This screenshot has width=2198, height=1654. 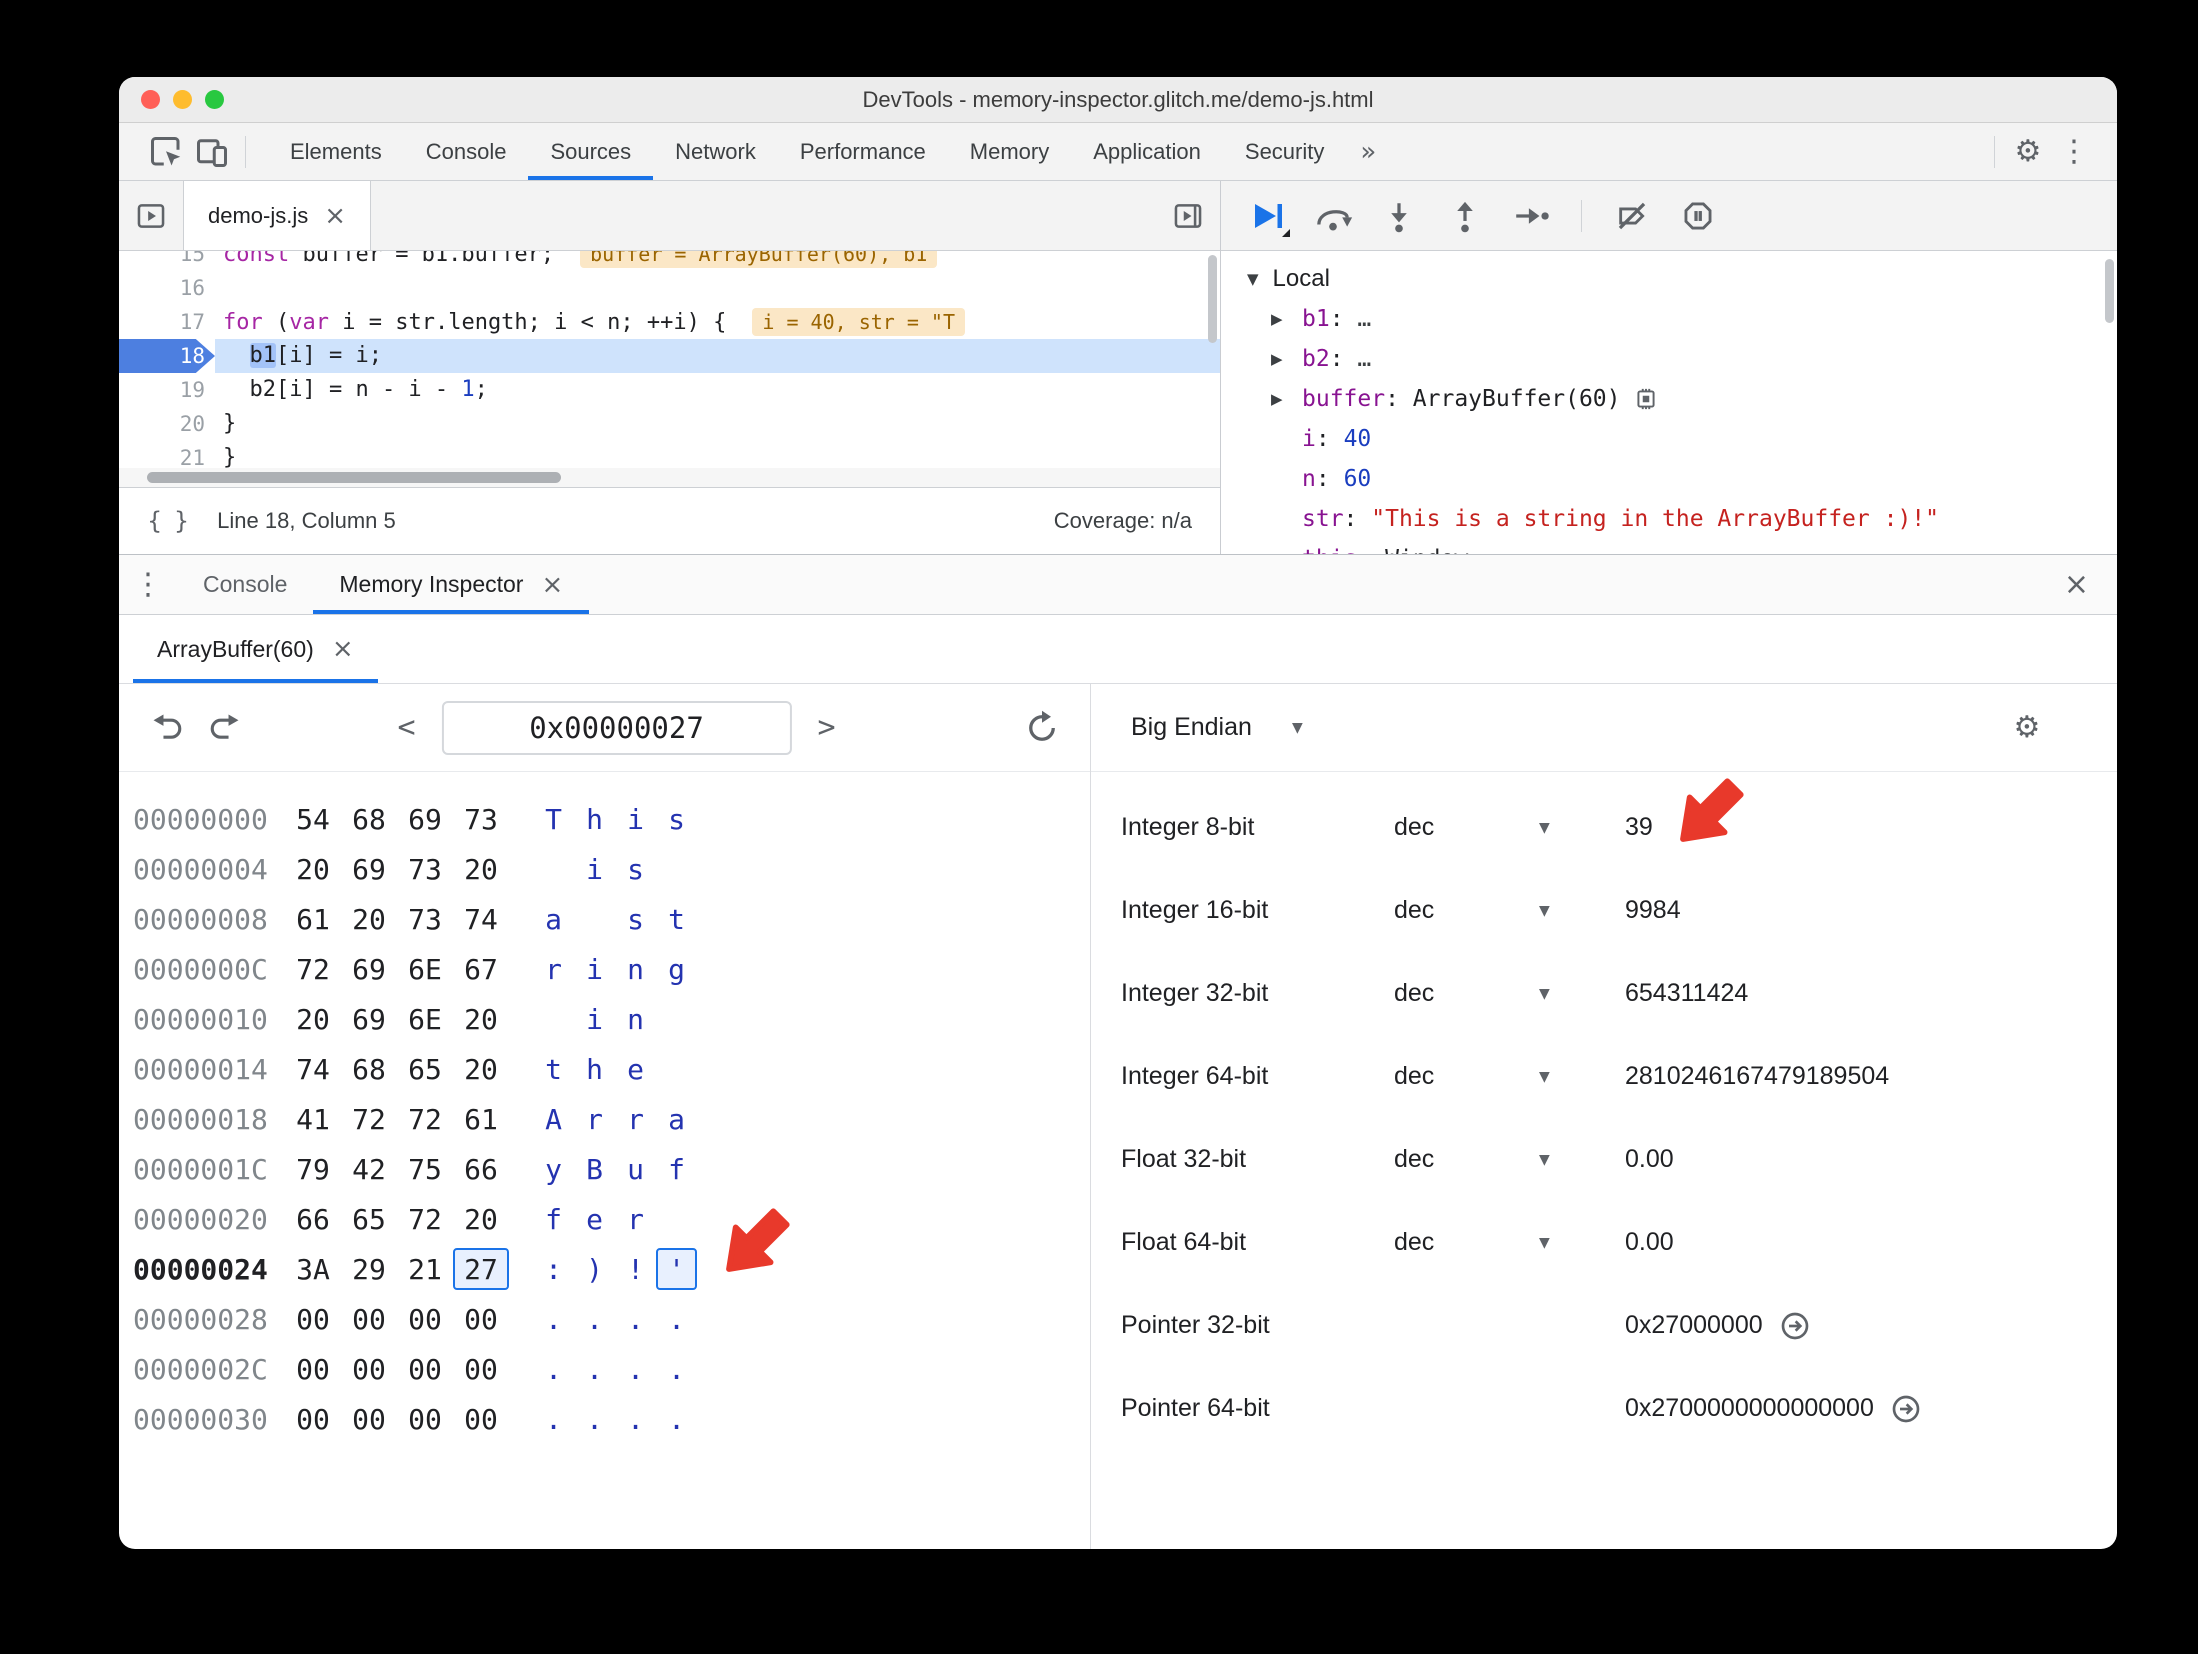 I want to click on memory-row: 00000010 20 69 6E 20 in, so click(x=604, y=1019).